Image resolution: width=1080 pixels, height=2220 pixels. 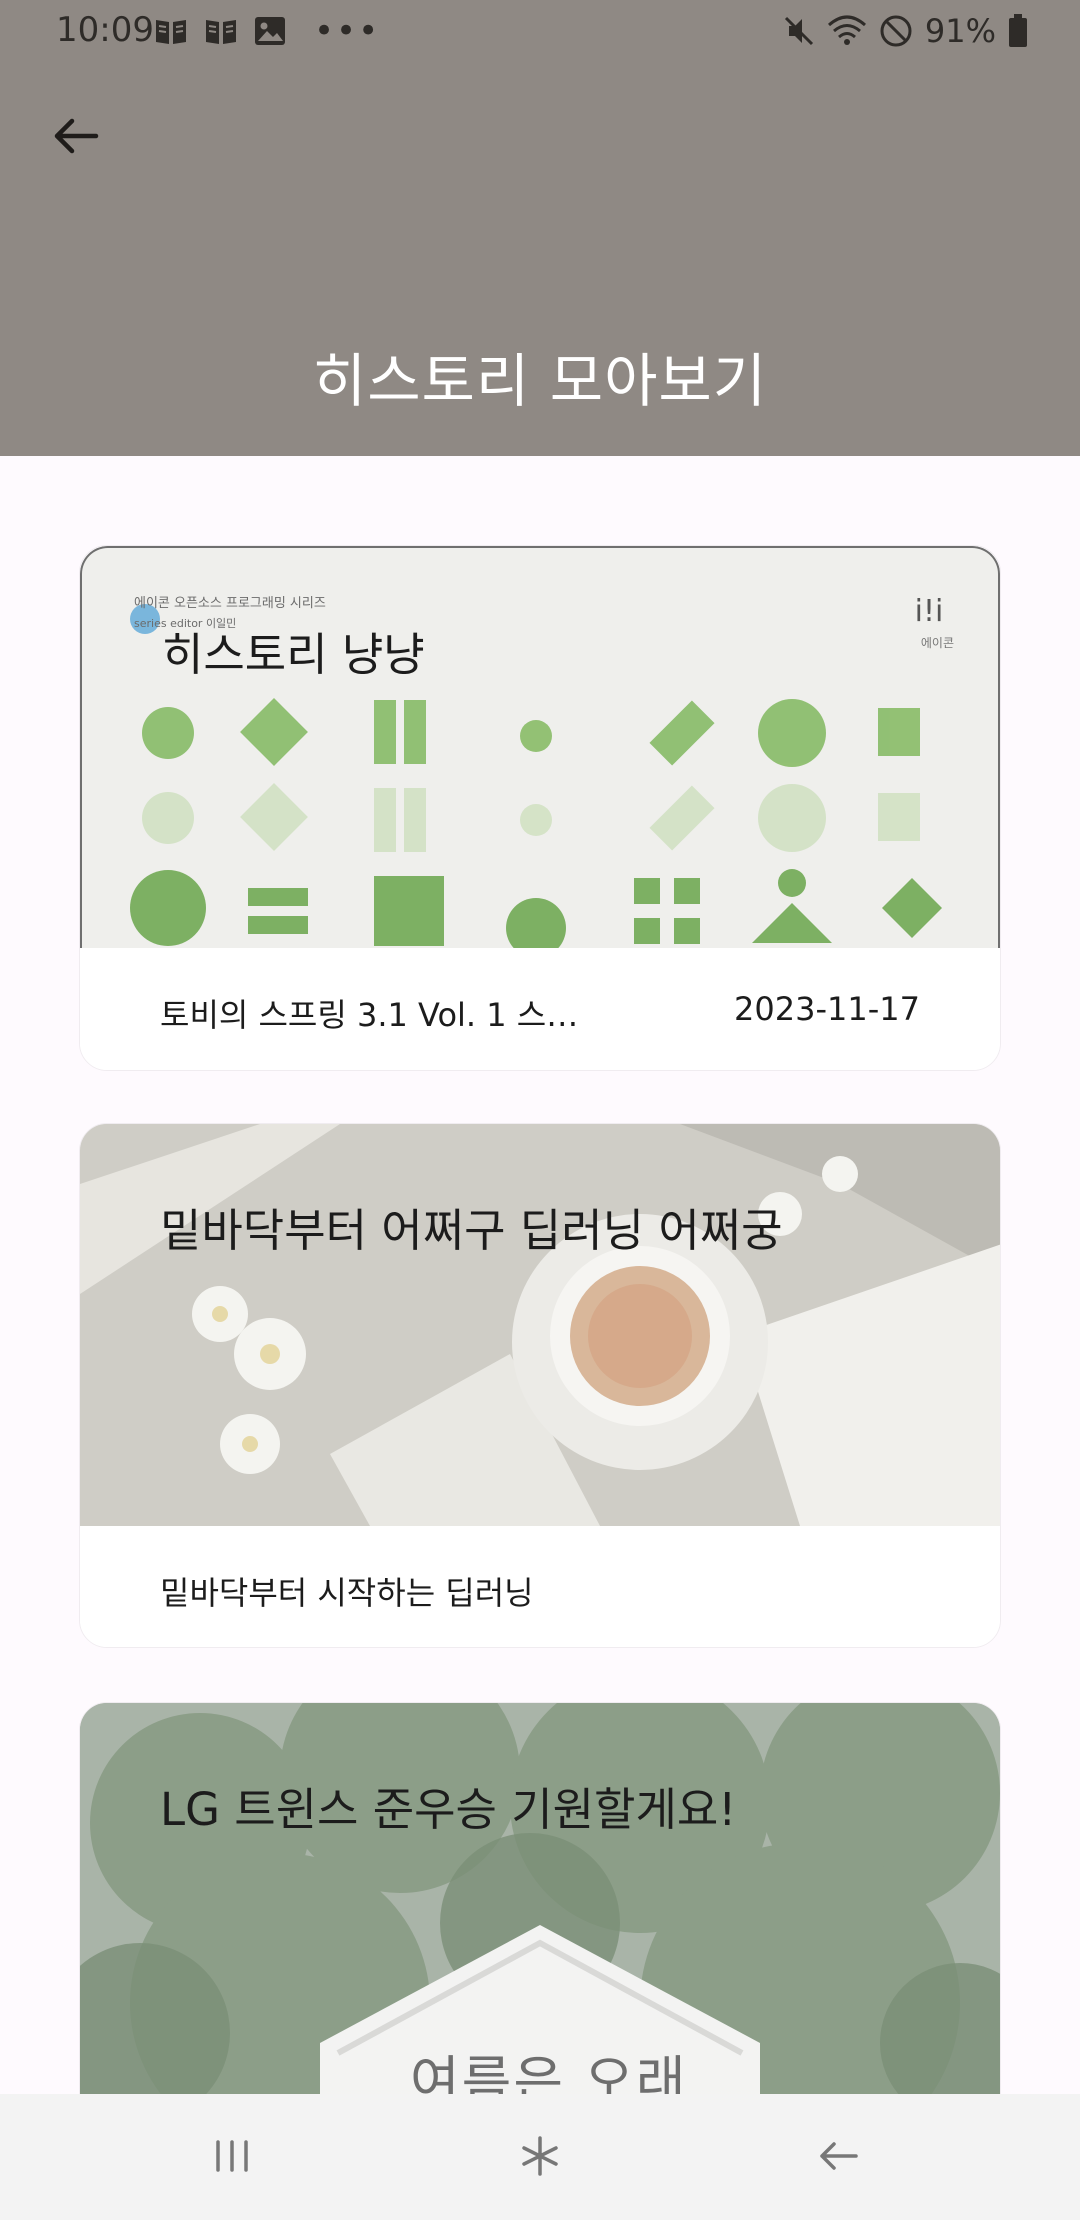 I want to click on status-icons-left: •••, so click(x=267, y=31).